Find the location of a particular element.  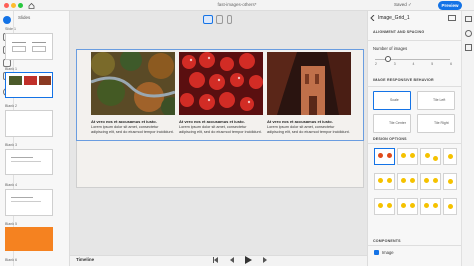

slide-label: Blank 3 is located at coordinates (11, 145).